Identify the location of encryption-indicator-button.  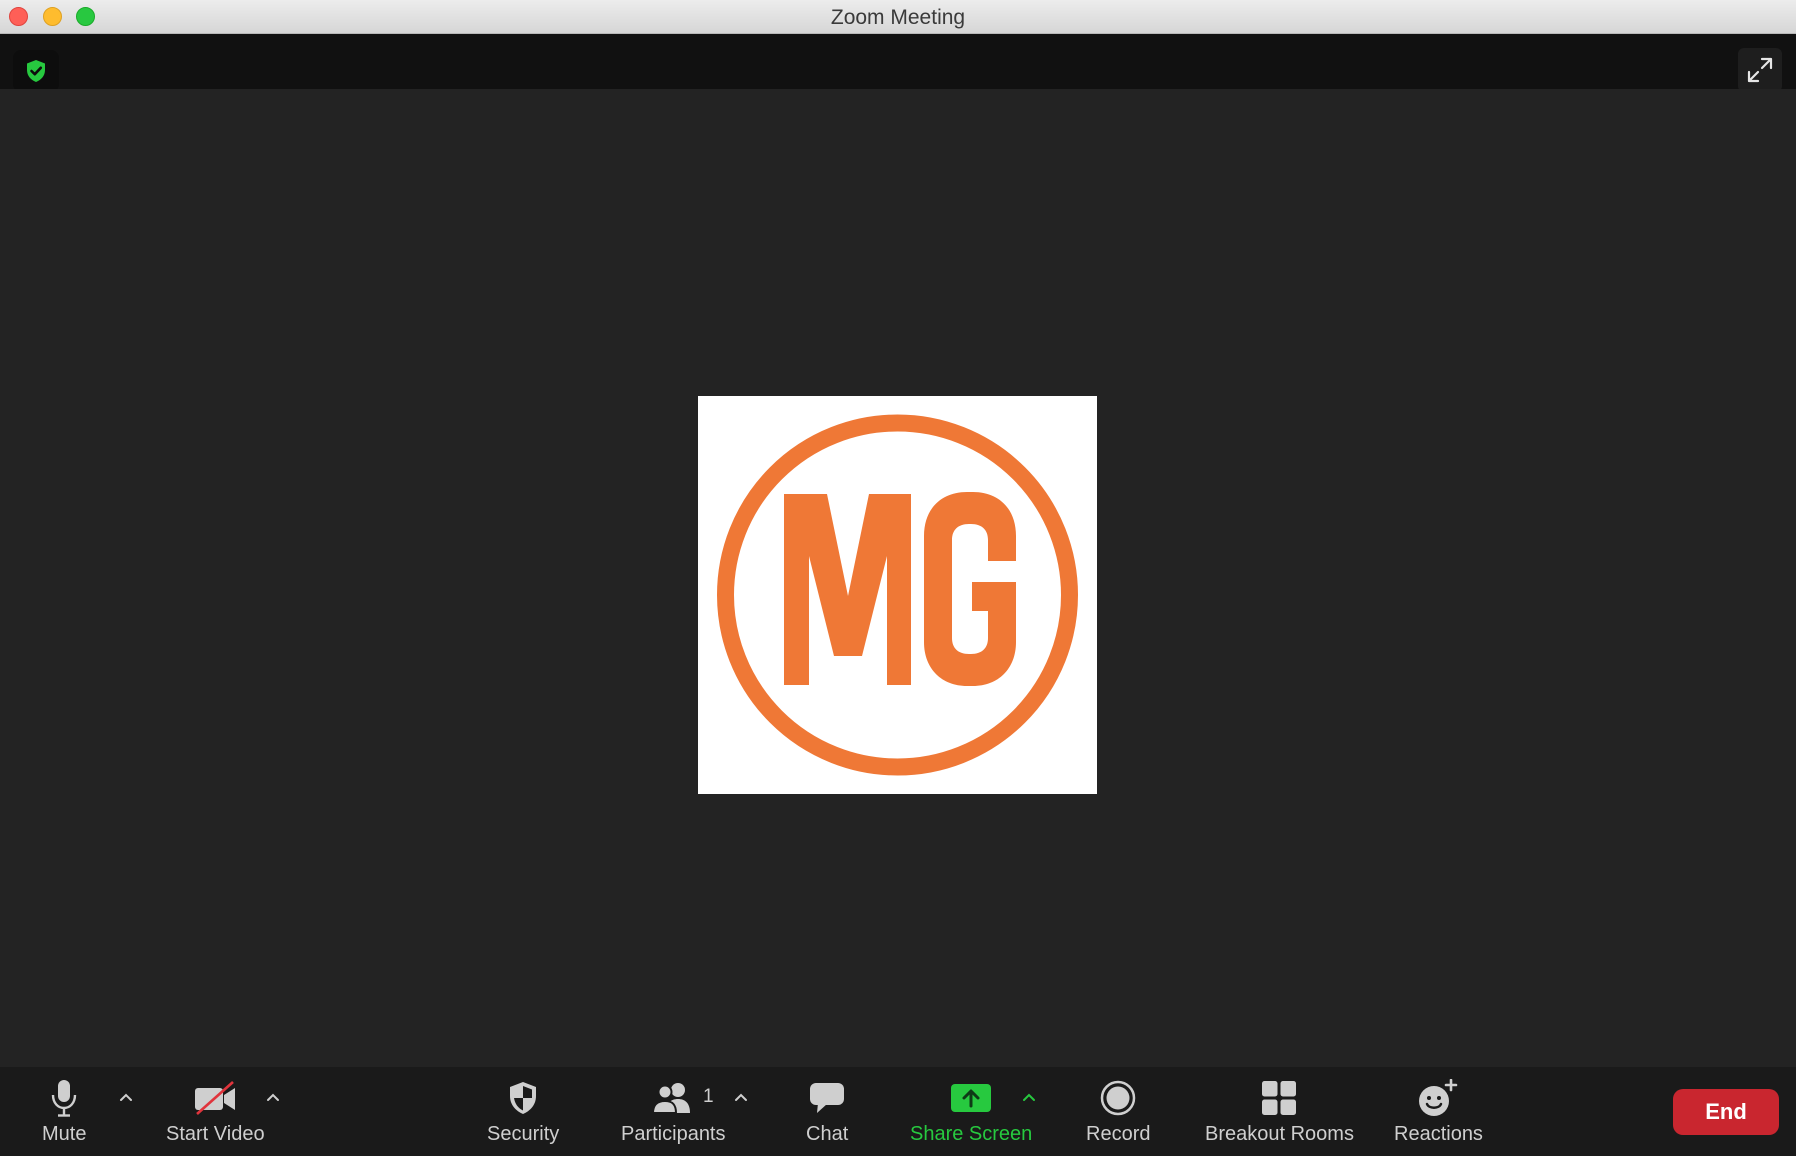
(36, 71).